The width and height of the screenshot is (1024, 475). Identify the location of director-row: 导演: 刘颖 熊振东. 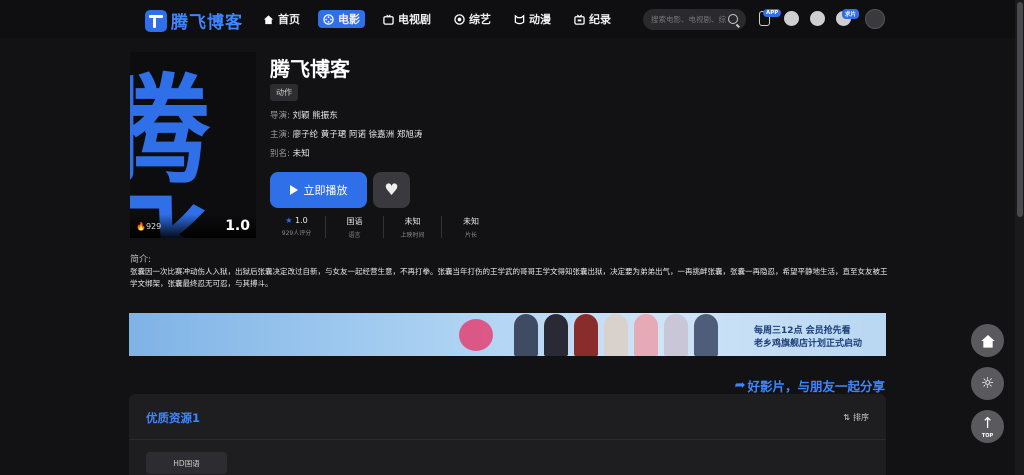
(304, 115).